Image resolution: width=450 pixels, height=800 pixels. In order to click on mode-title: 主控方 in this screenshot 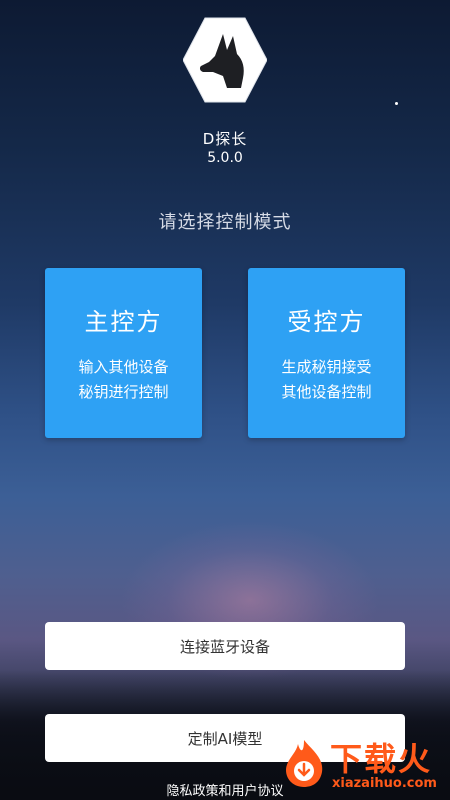, I will do `click(123, 322)`.